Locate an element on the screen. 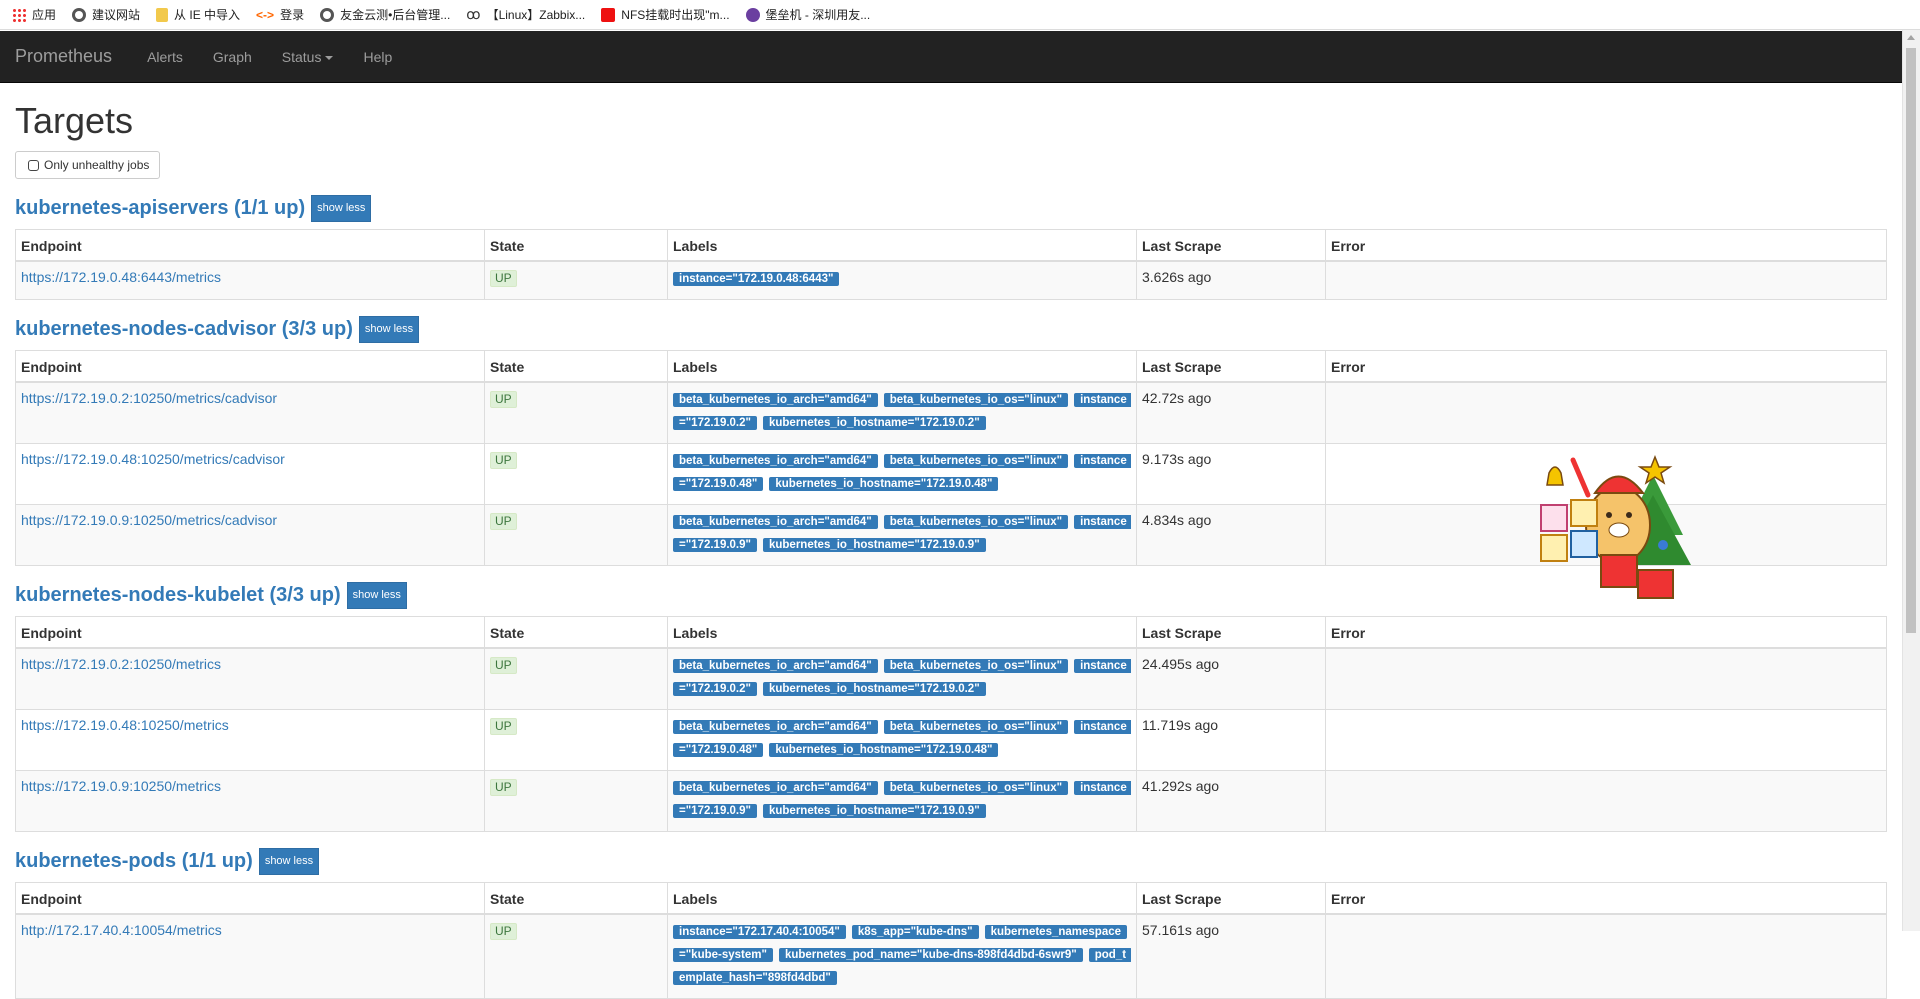  job-title-link: kubernetes-nodes-kubelet (3/3 up) is located at coordinates (178, 595).